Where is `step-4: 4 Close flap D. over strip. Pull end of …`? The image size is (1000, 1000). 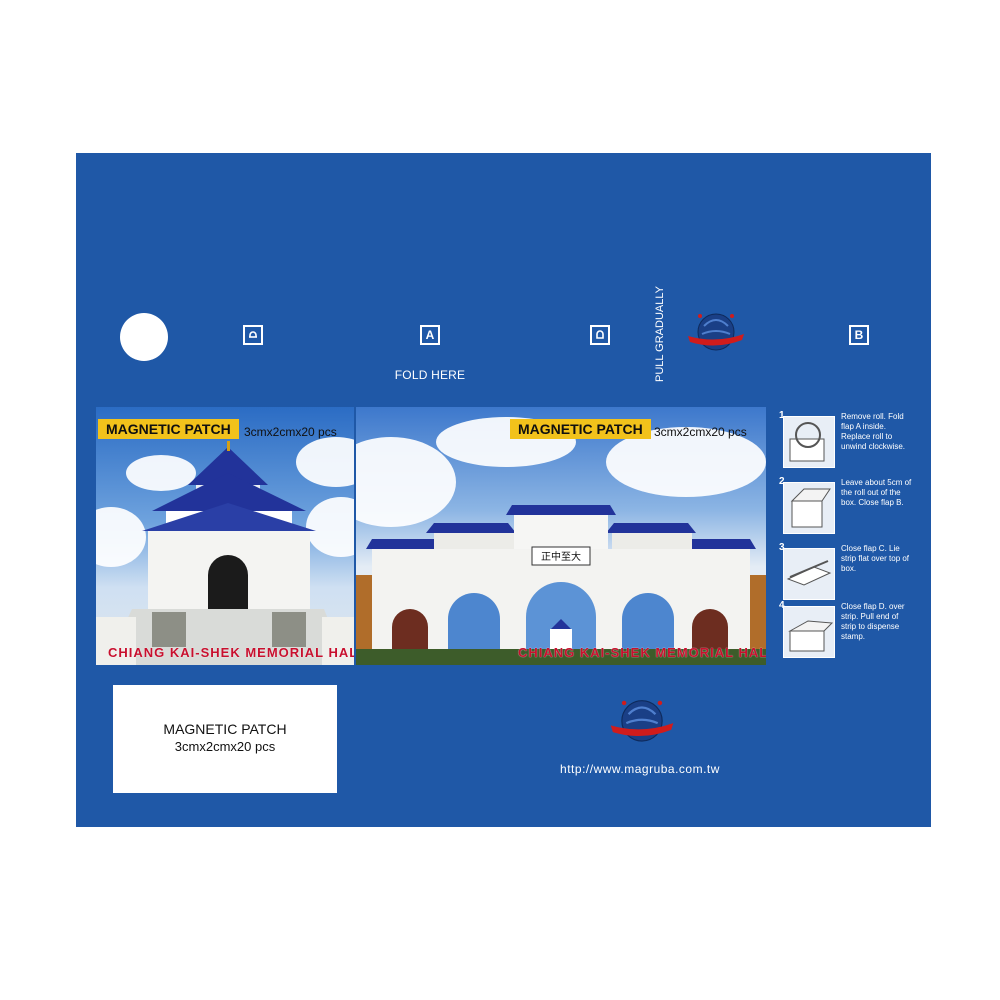 step-4: 4 Close flap D. over strip. Pull end of … is located at coordinates (844, 629).